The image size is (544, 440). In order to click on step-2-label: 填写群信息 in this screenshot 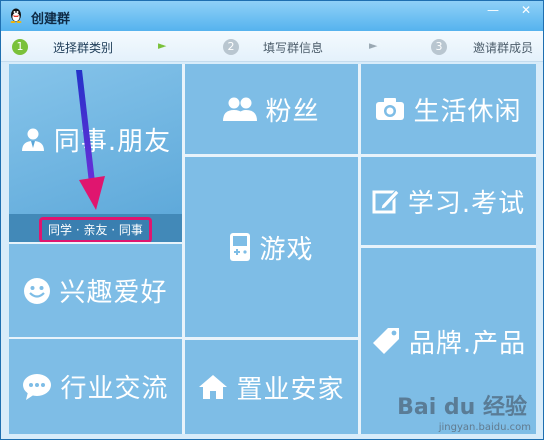, I will do `click(293, 48)`.